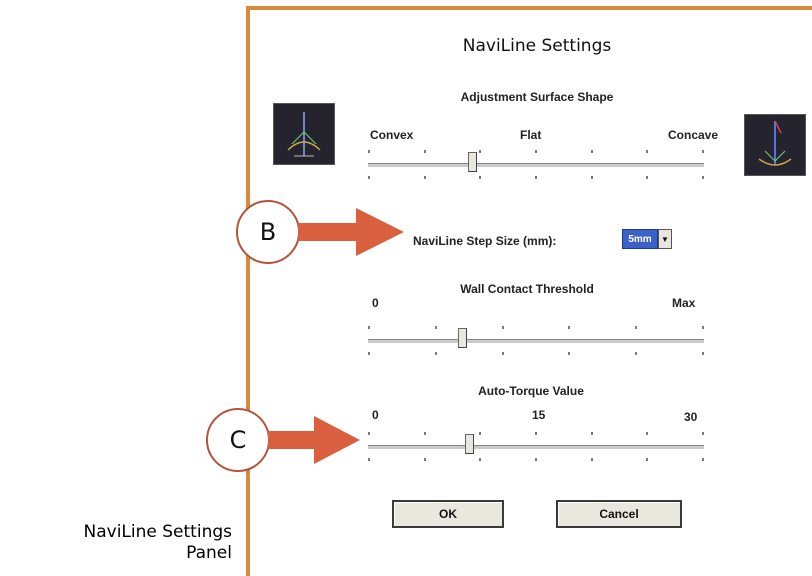 The image size is (812, 576). Describe the element at coordinates (392, 135) in the screenshot. I see `convex-label: Convex` at that location.